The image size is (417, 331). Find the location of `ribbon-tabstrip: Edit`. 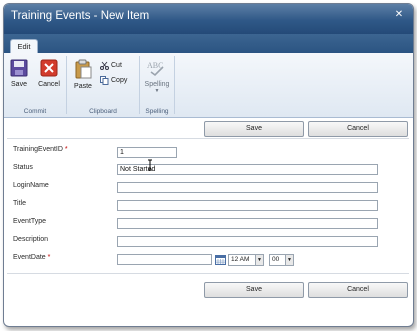

ribbon-tabstrip: Edit is located at coordinates (208, 44).